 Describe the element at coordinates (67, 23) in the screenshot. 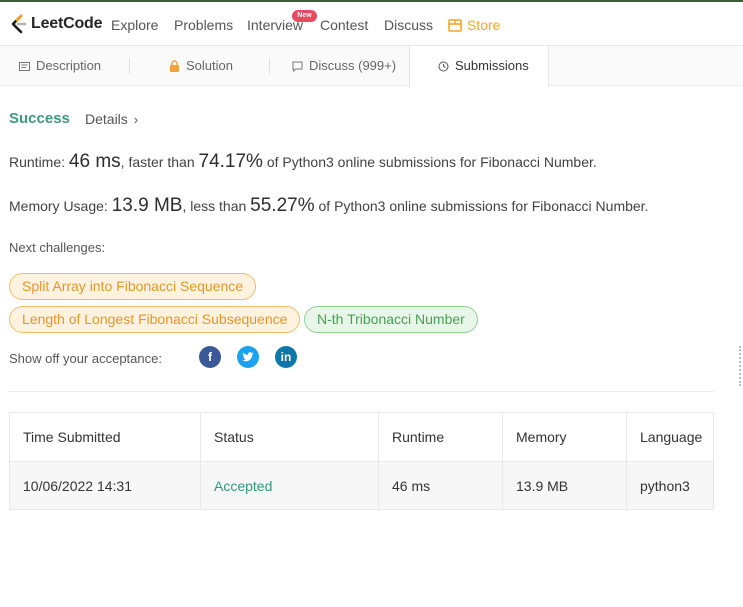

I see `brand-name: LeetCode` at that location.